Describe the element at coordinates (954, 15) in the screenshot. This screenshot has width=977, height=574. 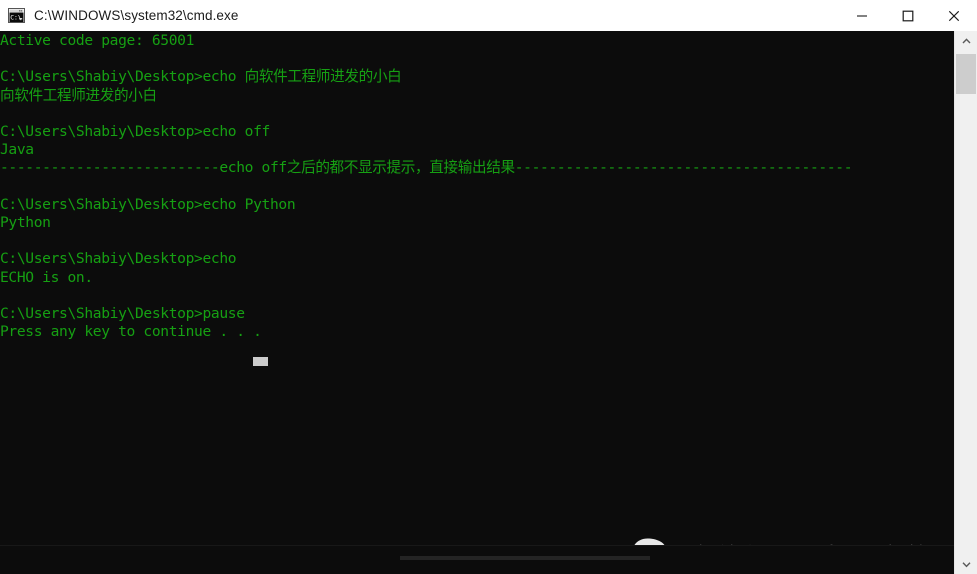
I see `close-button` at that location.